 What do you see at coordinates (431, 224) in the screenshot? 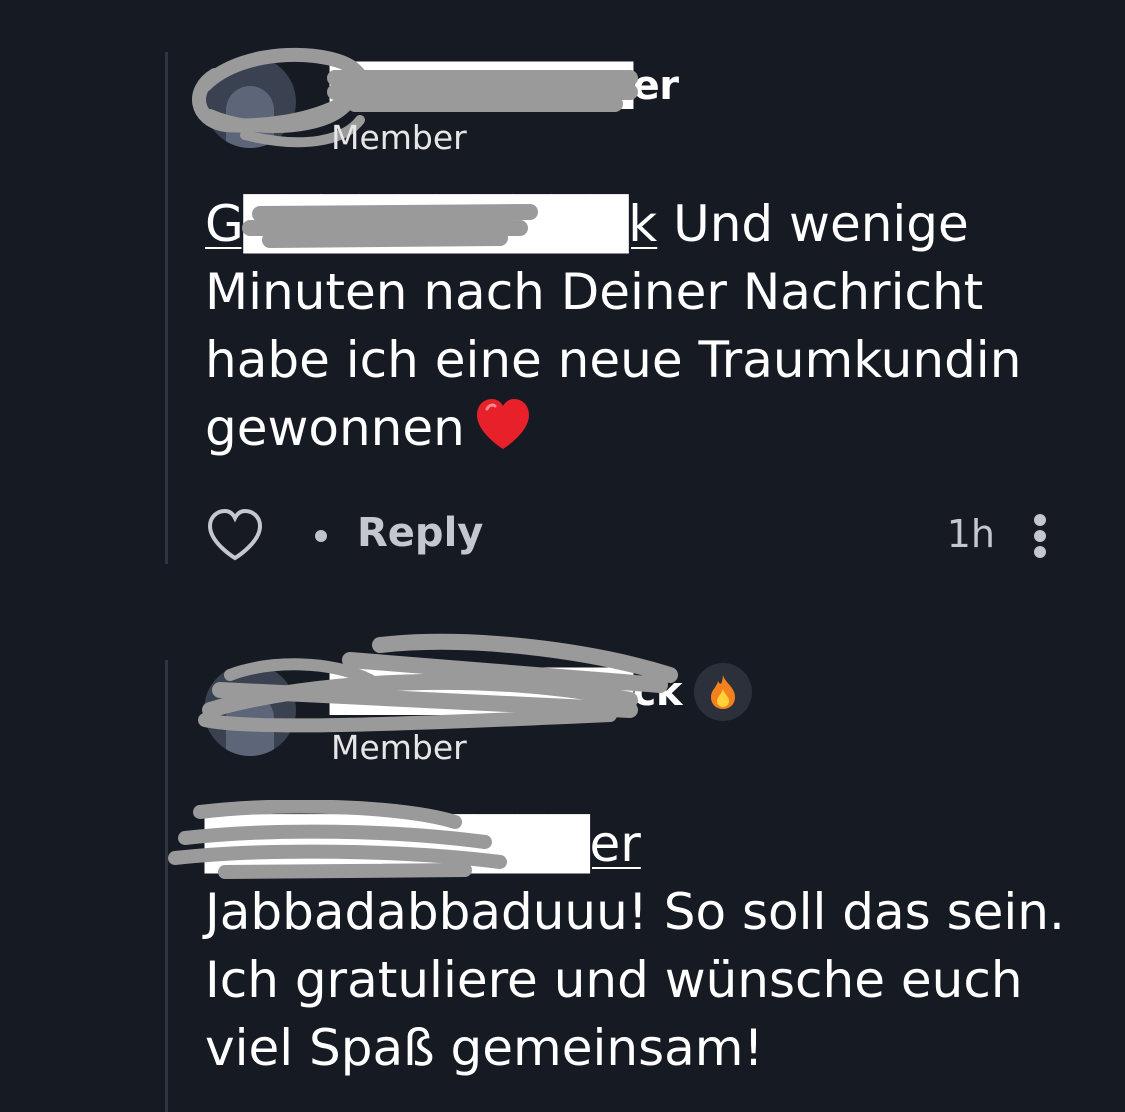
I see `mention-link: G██████████k` at bounding box center [431, 224].